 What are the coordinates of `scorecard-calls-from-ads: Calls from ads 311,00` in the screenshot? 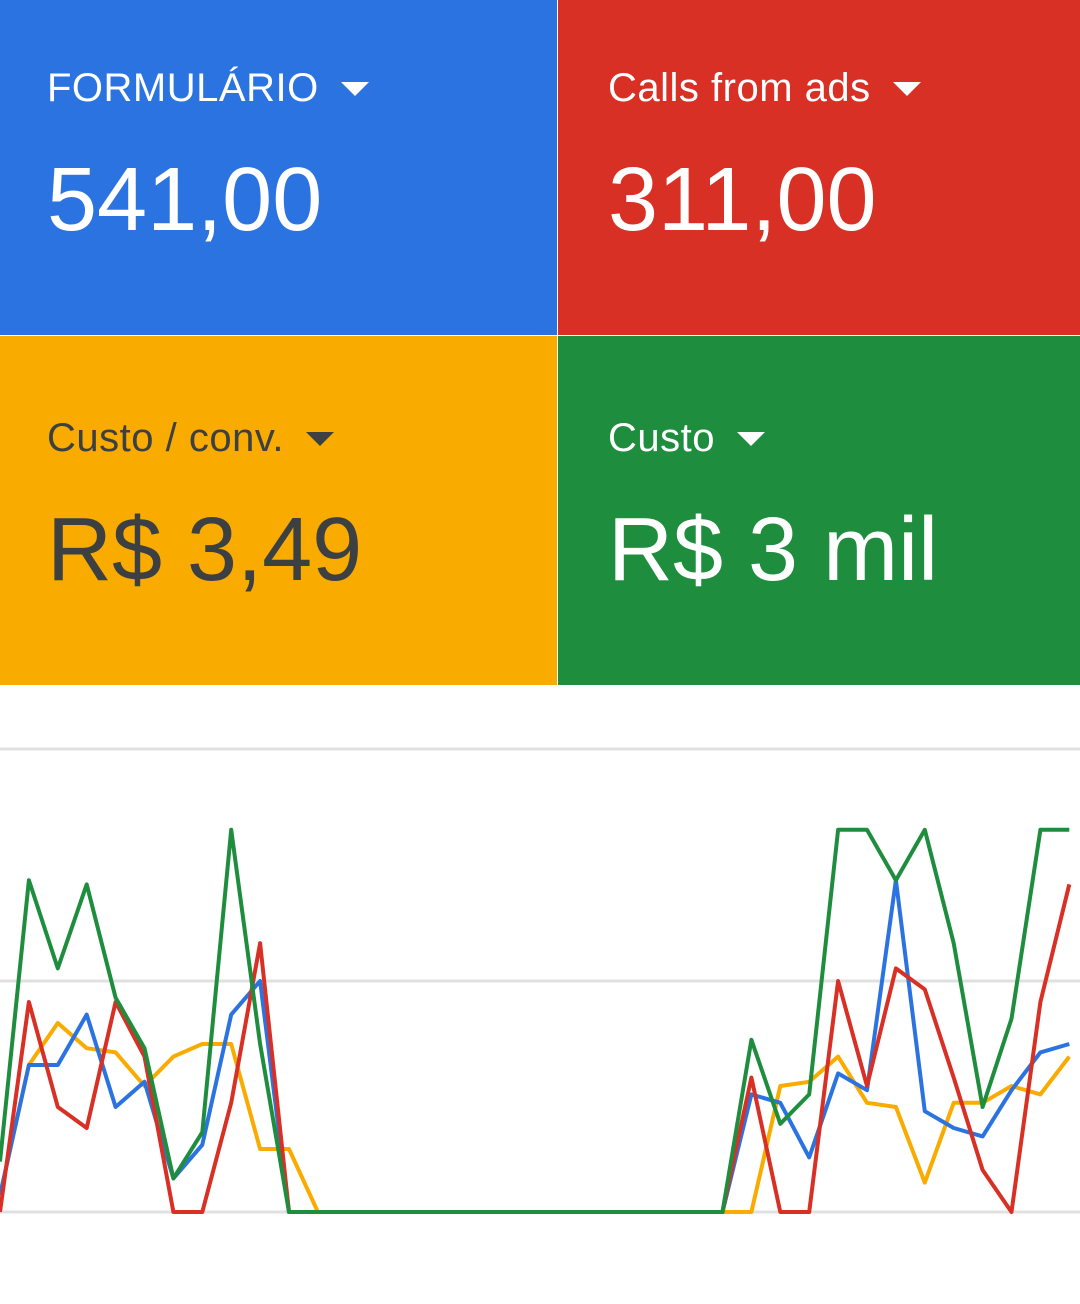 It's located at (819, 167).